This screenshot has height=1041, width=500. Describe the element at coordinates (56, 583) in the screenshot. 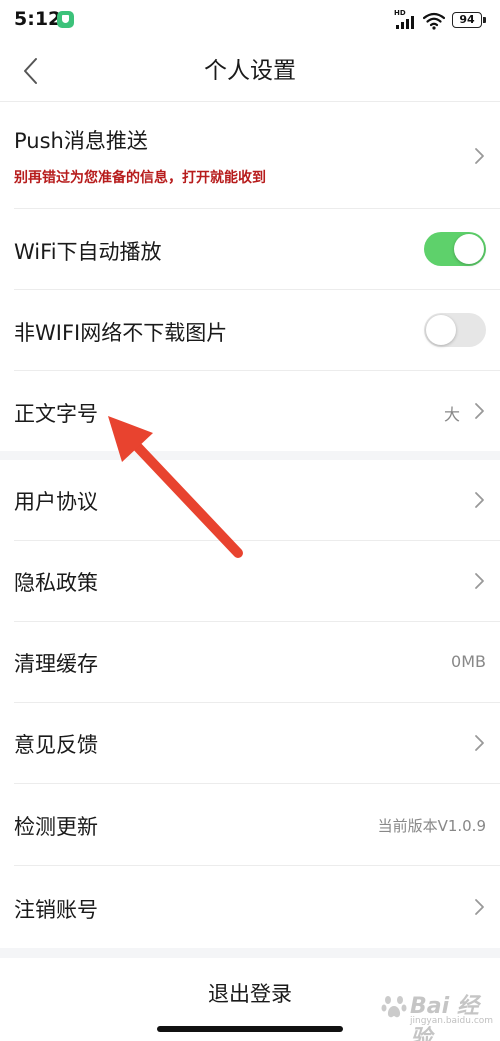

I see `settings-item-label: 隐私政策` at that location.